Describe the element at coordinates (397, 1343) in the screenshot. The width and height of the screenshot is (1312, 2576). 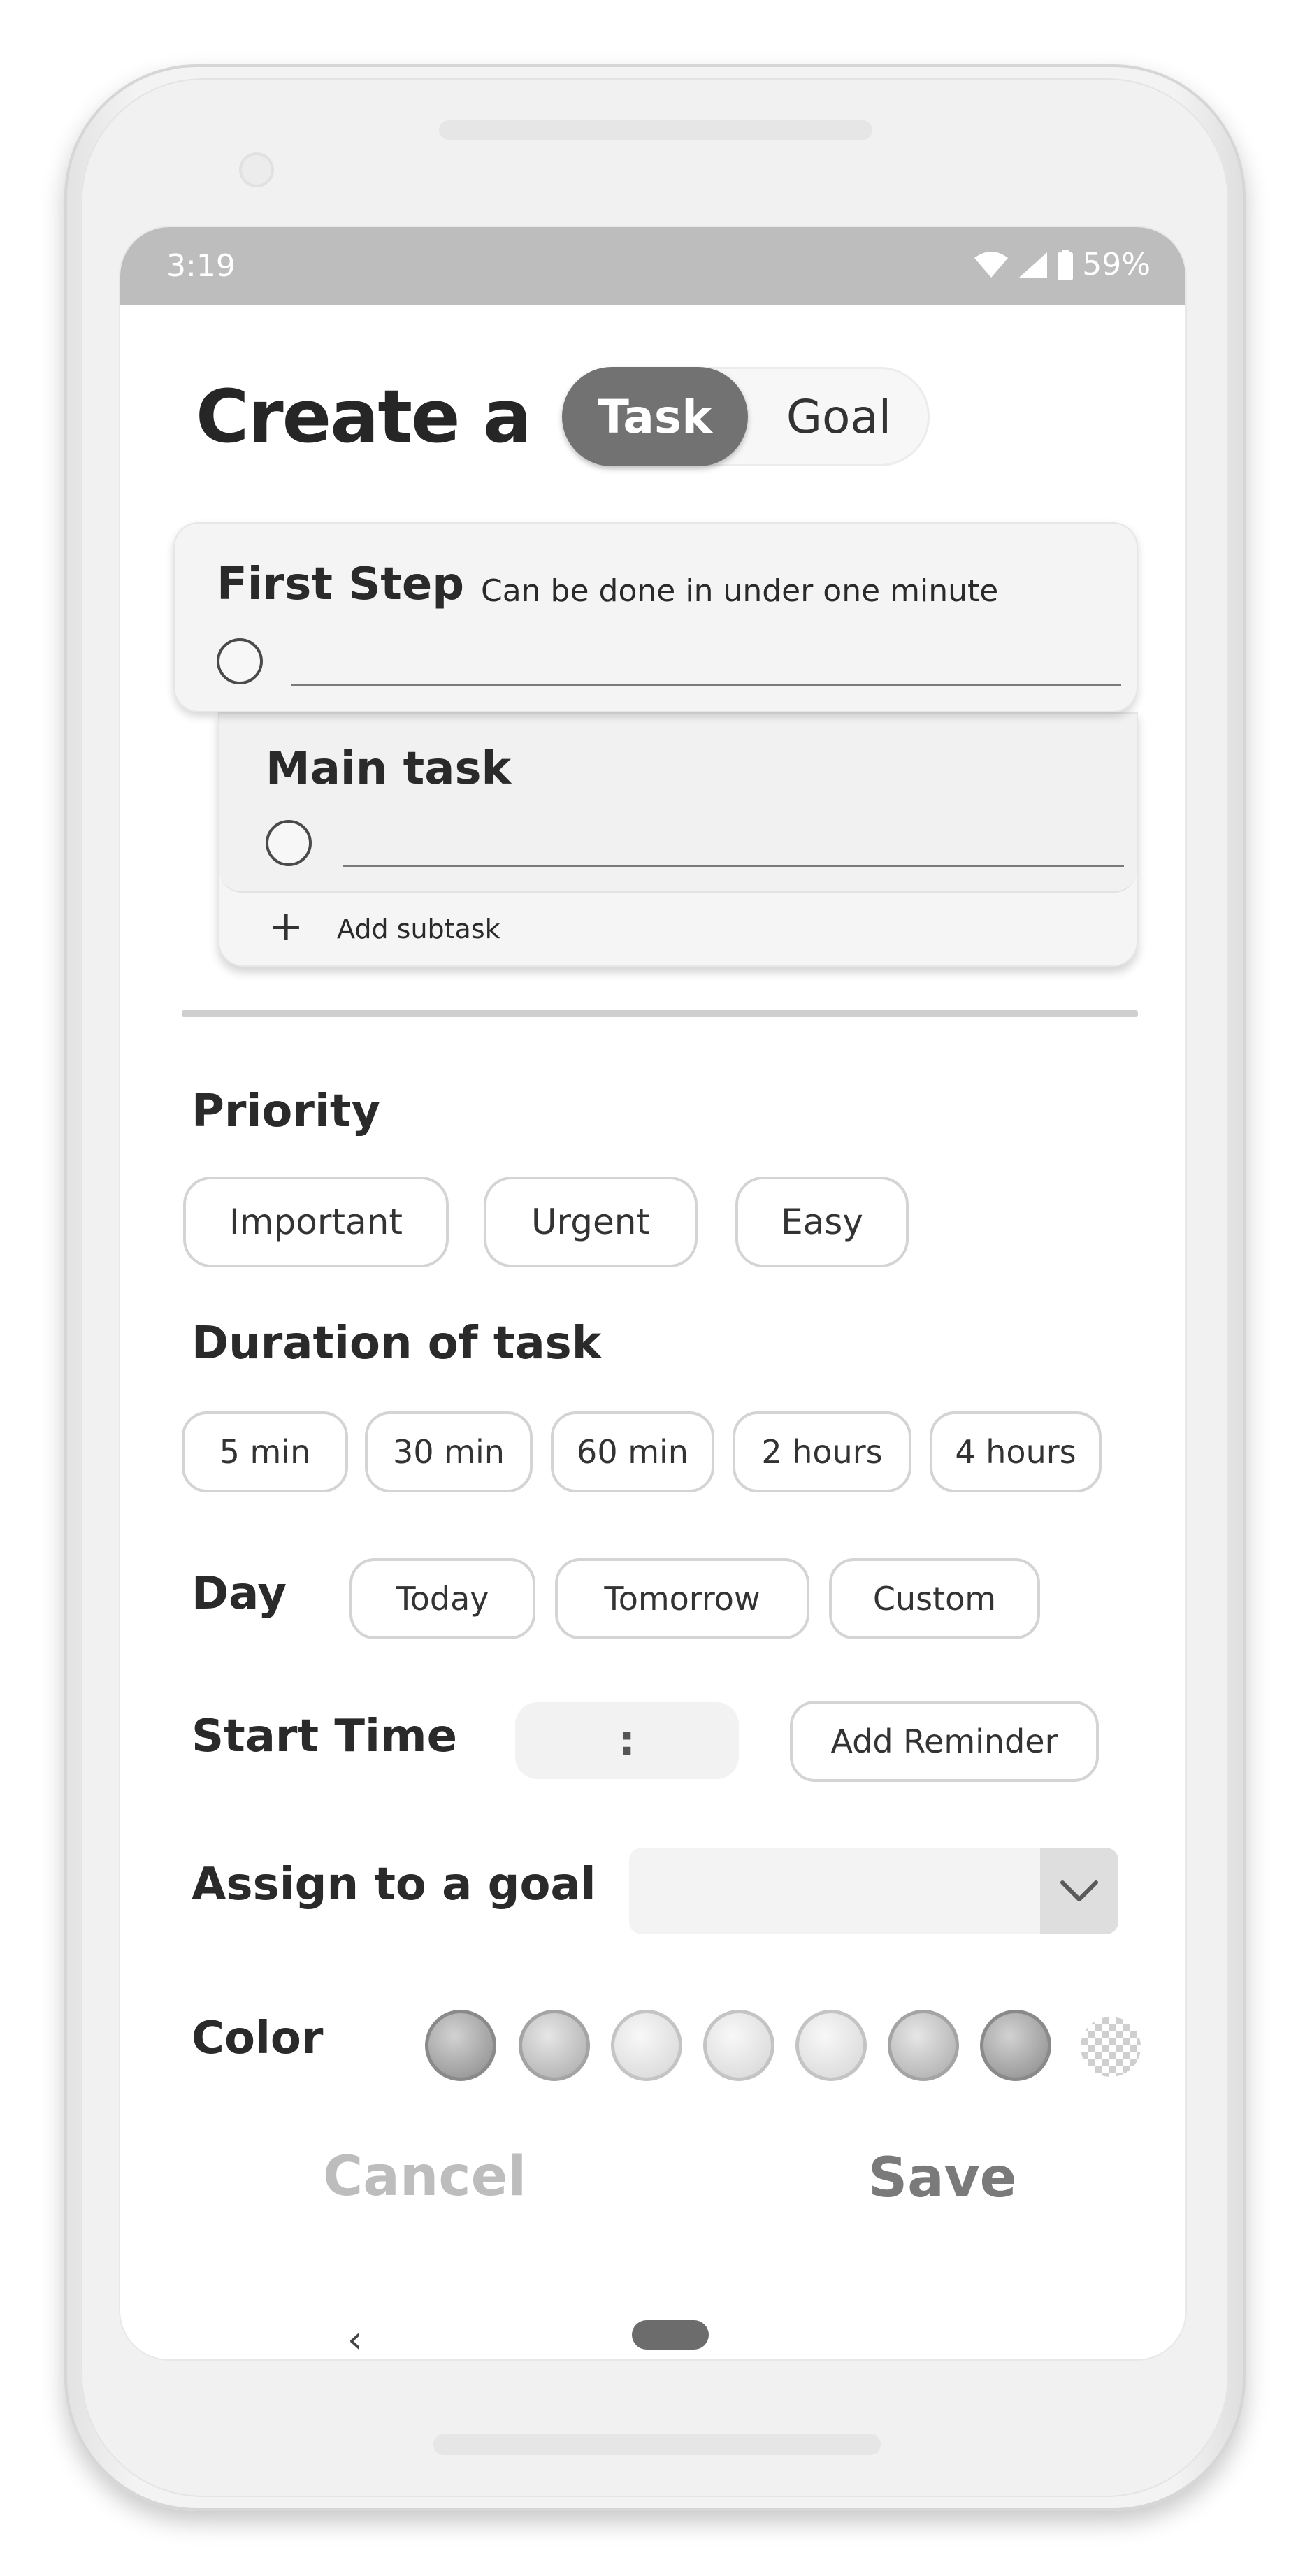
I see `duration-label: Duration of task` at that location.